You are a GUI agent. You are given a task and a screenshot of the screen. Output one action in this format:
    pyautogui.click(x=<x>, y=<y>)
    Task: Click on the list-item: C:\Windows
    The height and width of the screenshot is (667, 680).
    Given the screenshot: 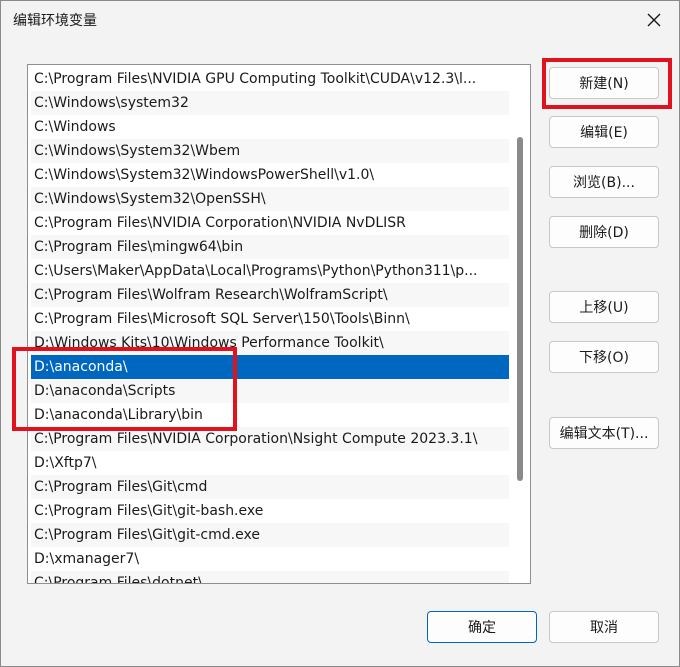 What is the action you would take?
    pyautogui.click(x=270, y=127)
    